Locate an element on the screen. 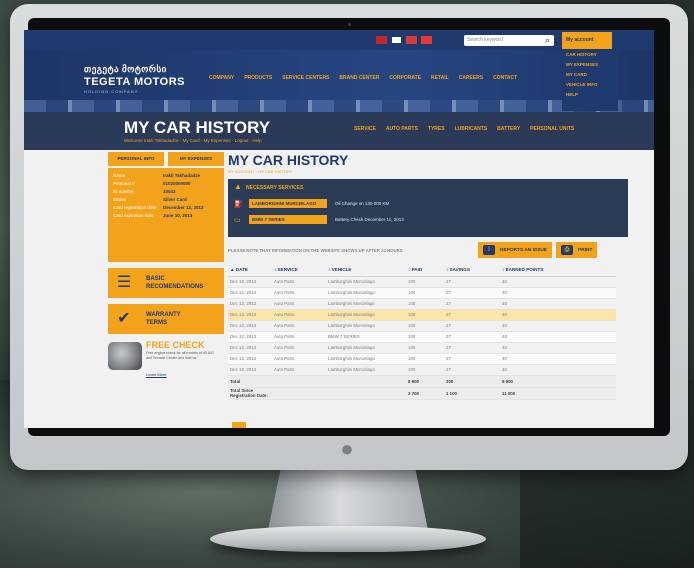 The image size is (694, 568). report-issue-button: ! REPORTS AN ISSUE is located at coordinates (515, 250).